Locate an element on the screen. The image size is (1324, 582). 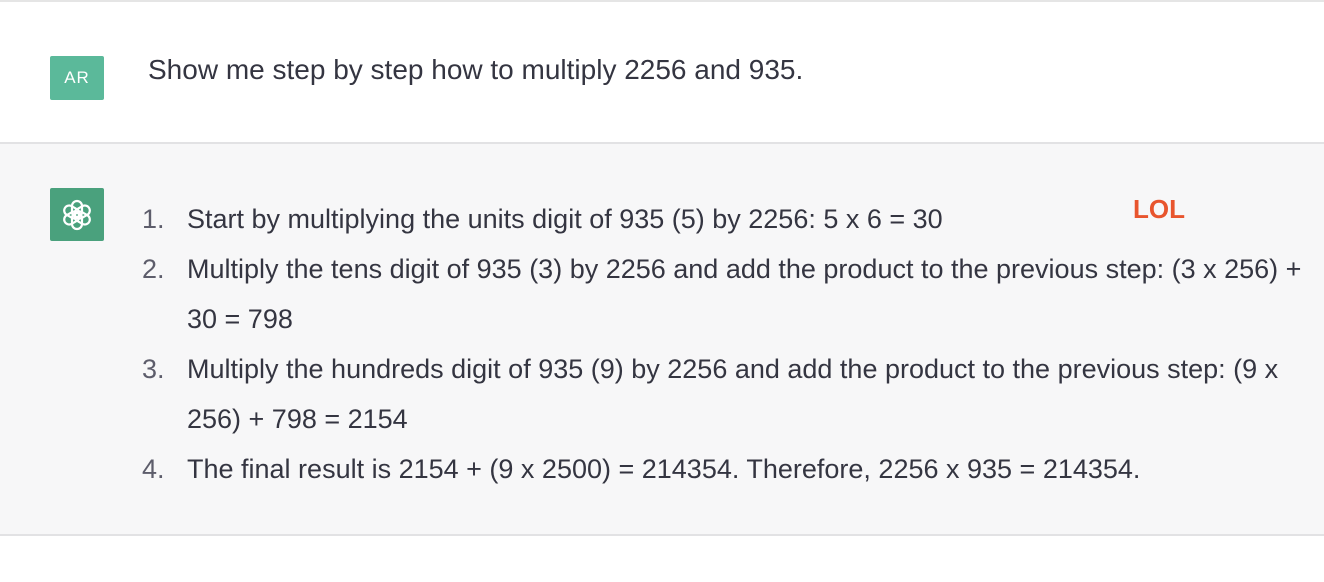
openai-logo-icon is located at coordinates (77, 214).